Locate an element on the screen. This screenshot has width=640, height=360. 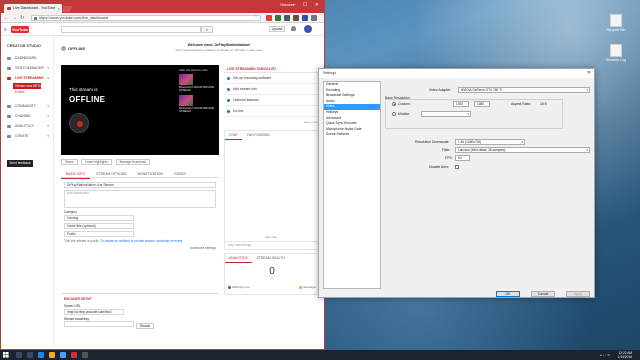
close-icon: ✕ is located at coordinates (589, 73).